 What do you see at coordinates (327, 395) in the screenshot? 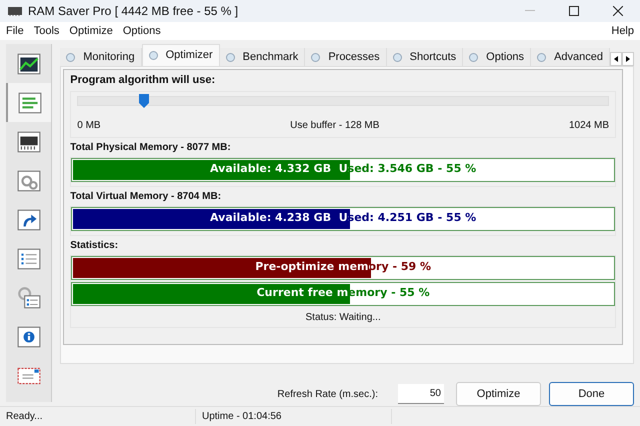
I see `refresh-rate-label: Refresh Rate (m.sec.):` at bounding box center [327, 395].